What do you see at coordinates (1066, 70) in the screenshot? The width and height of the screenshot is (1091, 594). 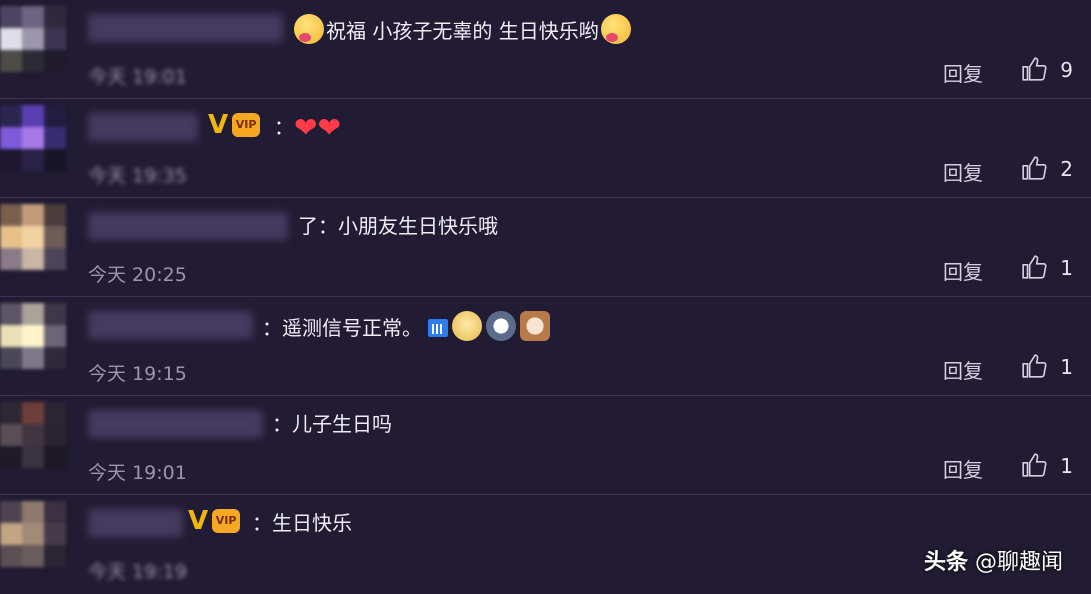 I see `like-count: 9` at bounding box center [1066, 70].